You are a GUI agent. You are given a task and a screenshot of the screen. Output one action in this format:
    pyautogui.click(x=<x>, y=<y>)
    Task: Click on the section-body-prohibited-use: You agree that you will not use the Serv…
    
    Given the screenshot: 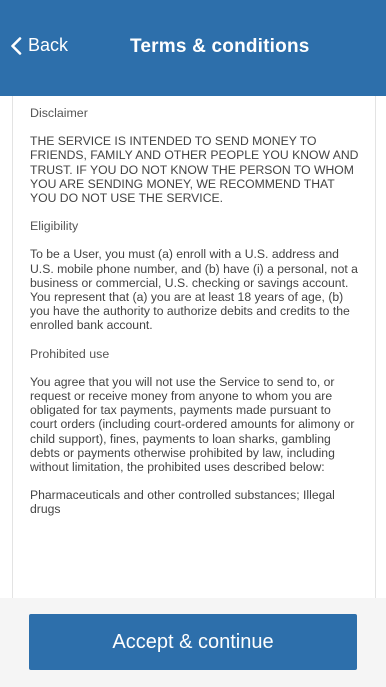 What is the action you would take?
    pyautogui.click(x=192, y=424)
    